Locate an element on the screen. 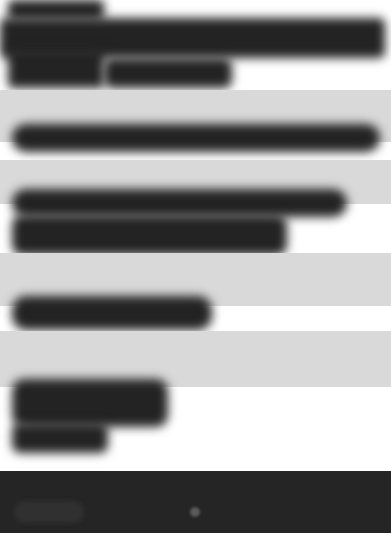  footer-left-button is located at coordinates (49, 512).